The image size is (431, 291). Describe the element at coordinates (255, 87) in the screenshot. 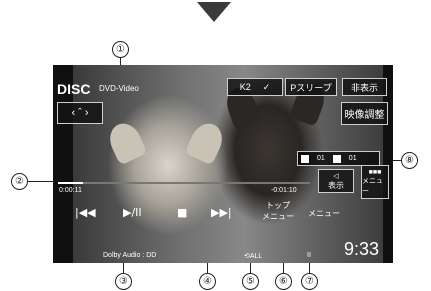

I see `k2-button: K2 ✓` at that location.